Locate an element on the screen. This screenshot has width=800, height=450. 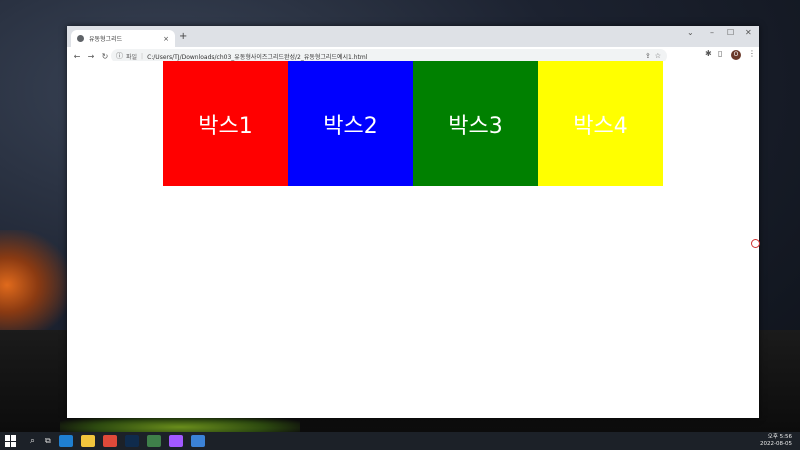
close-icon: × is located at coordinates (166, 39).